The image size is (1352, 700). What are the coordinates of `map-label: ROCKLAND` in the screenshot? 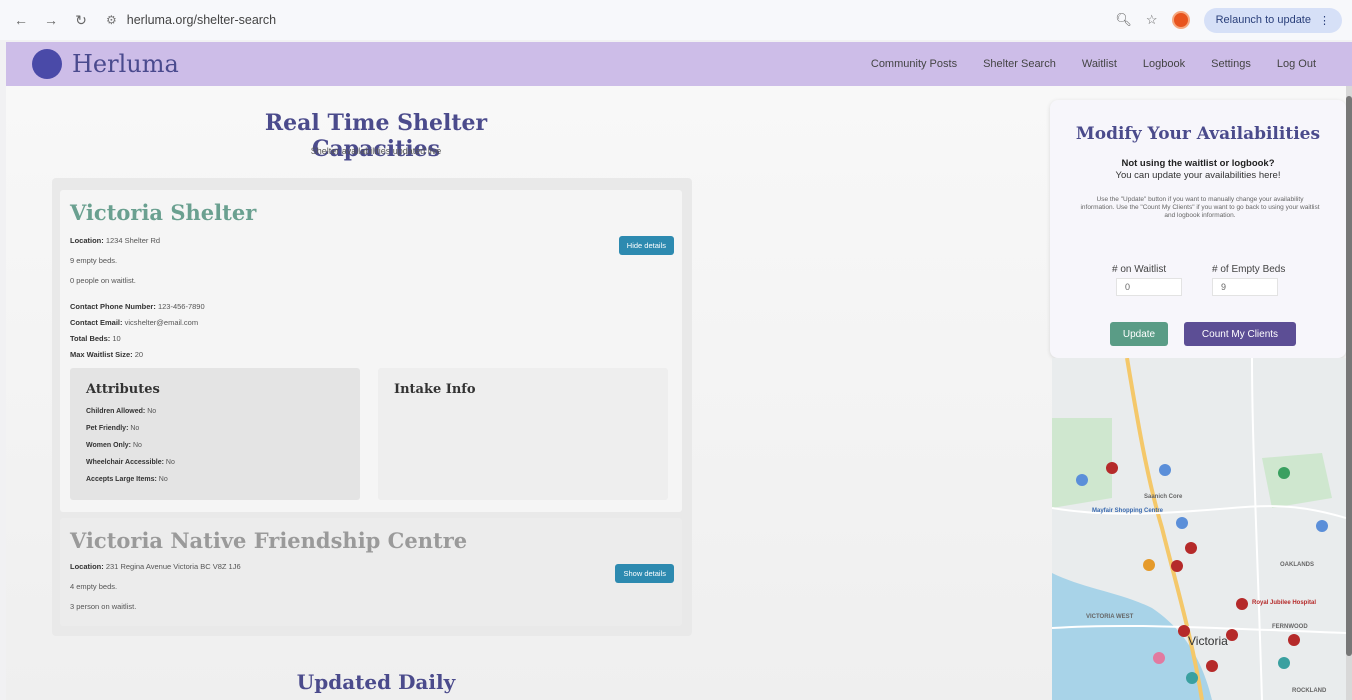 It's located at (1309, 691).